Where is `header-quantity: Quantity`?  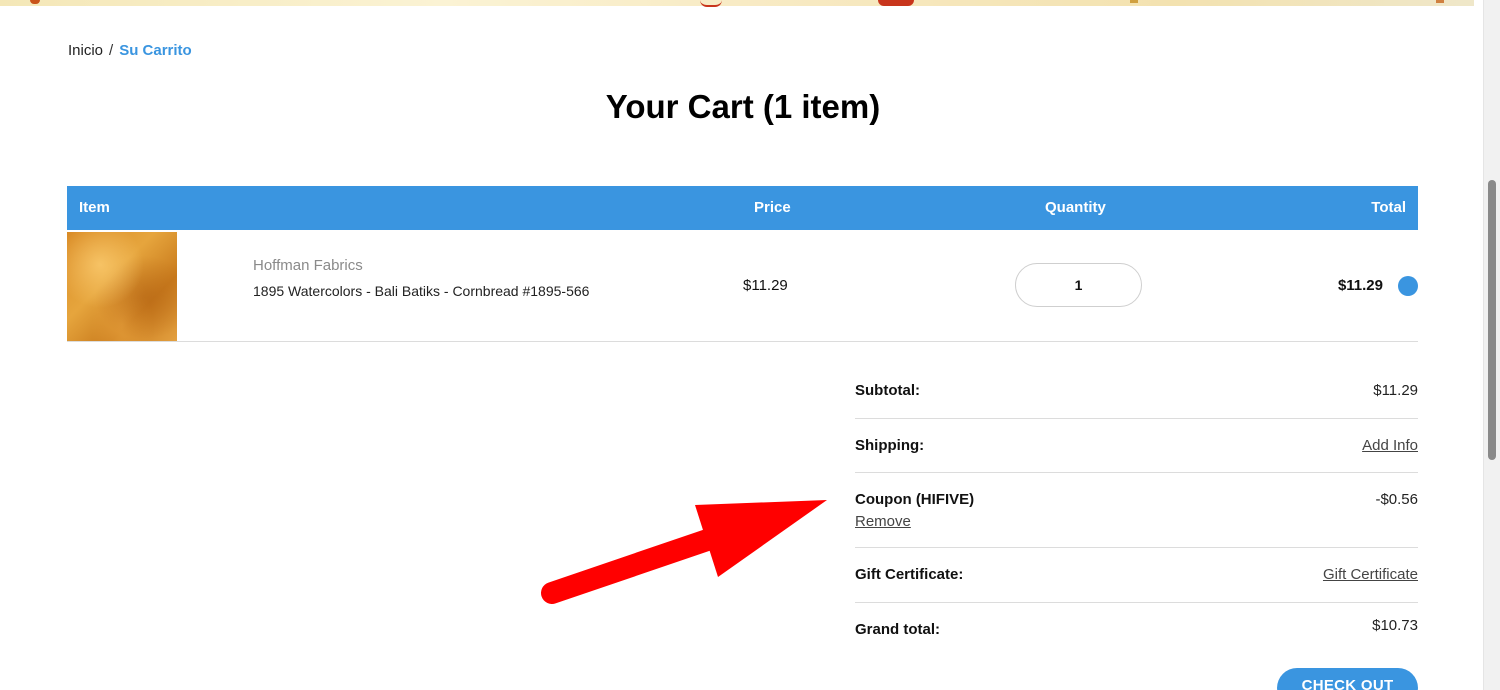
header-quantity: Quantity is located at coordinates (1075, 207).